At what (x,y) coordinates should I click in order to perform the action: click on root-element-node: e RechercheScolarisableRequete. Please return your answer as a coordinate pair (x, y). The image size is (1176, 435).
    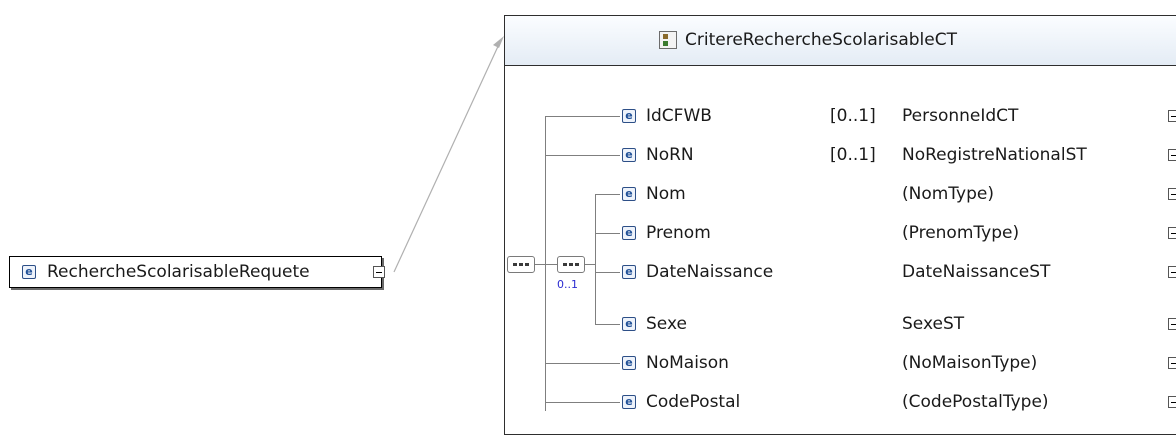
    Looking at the image, I should click on (197, 272).